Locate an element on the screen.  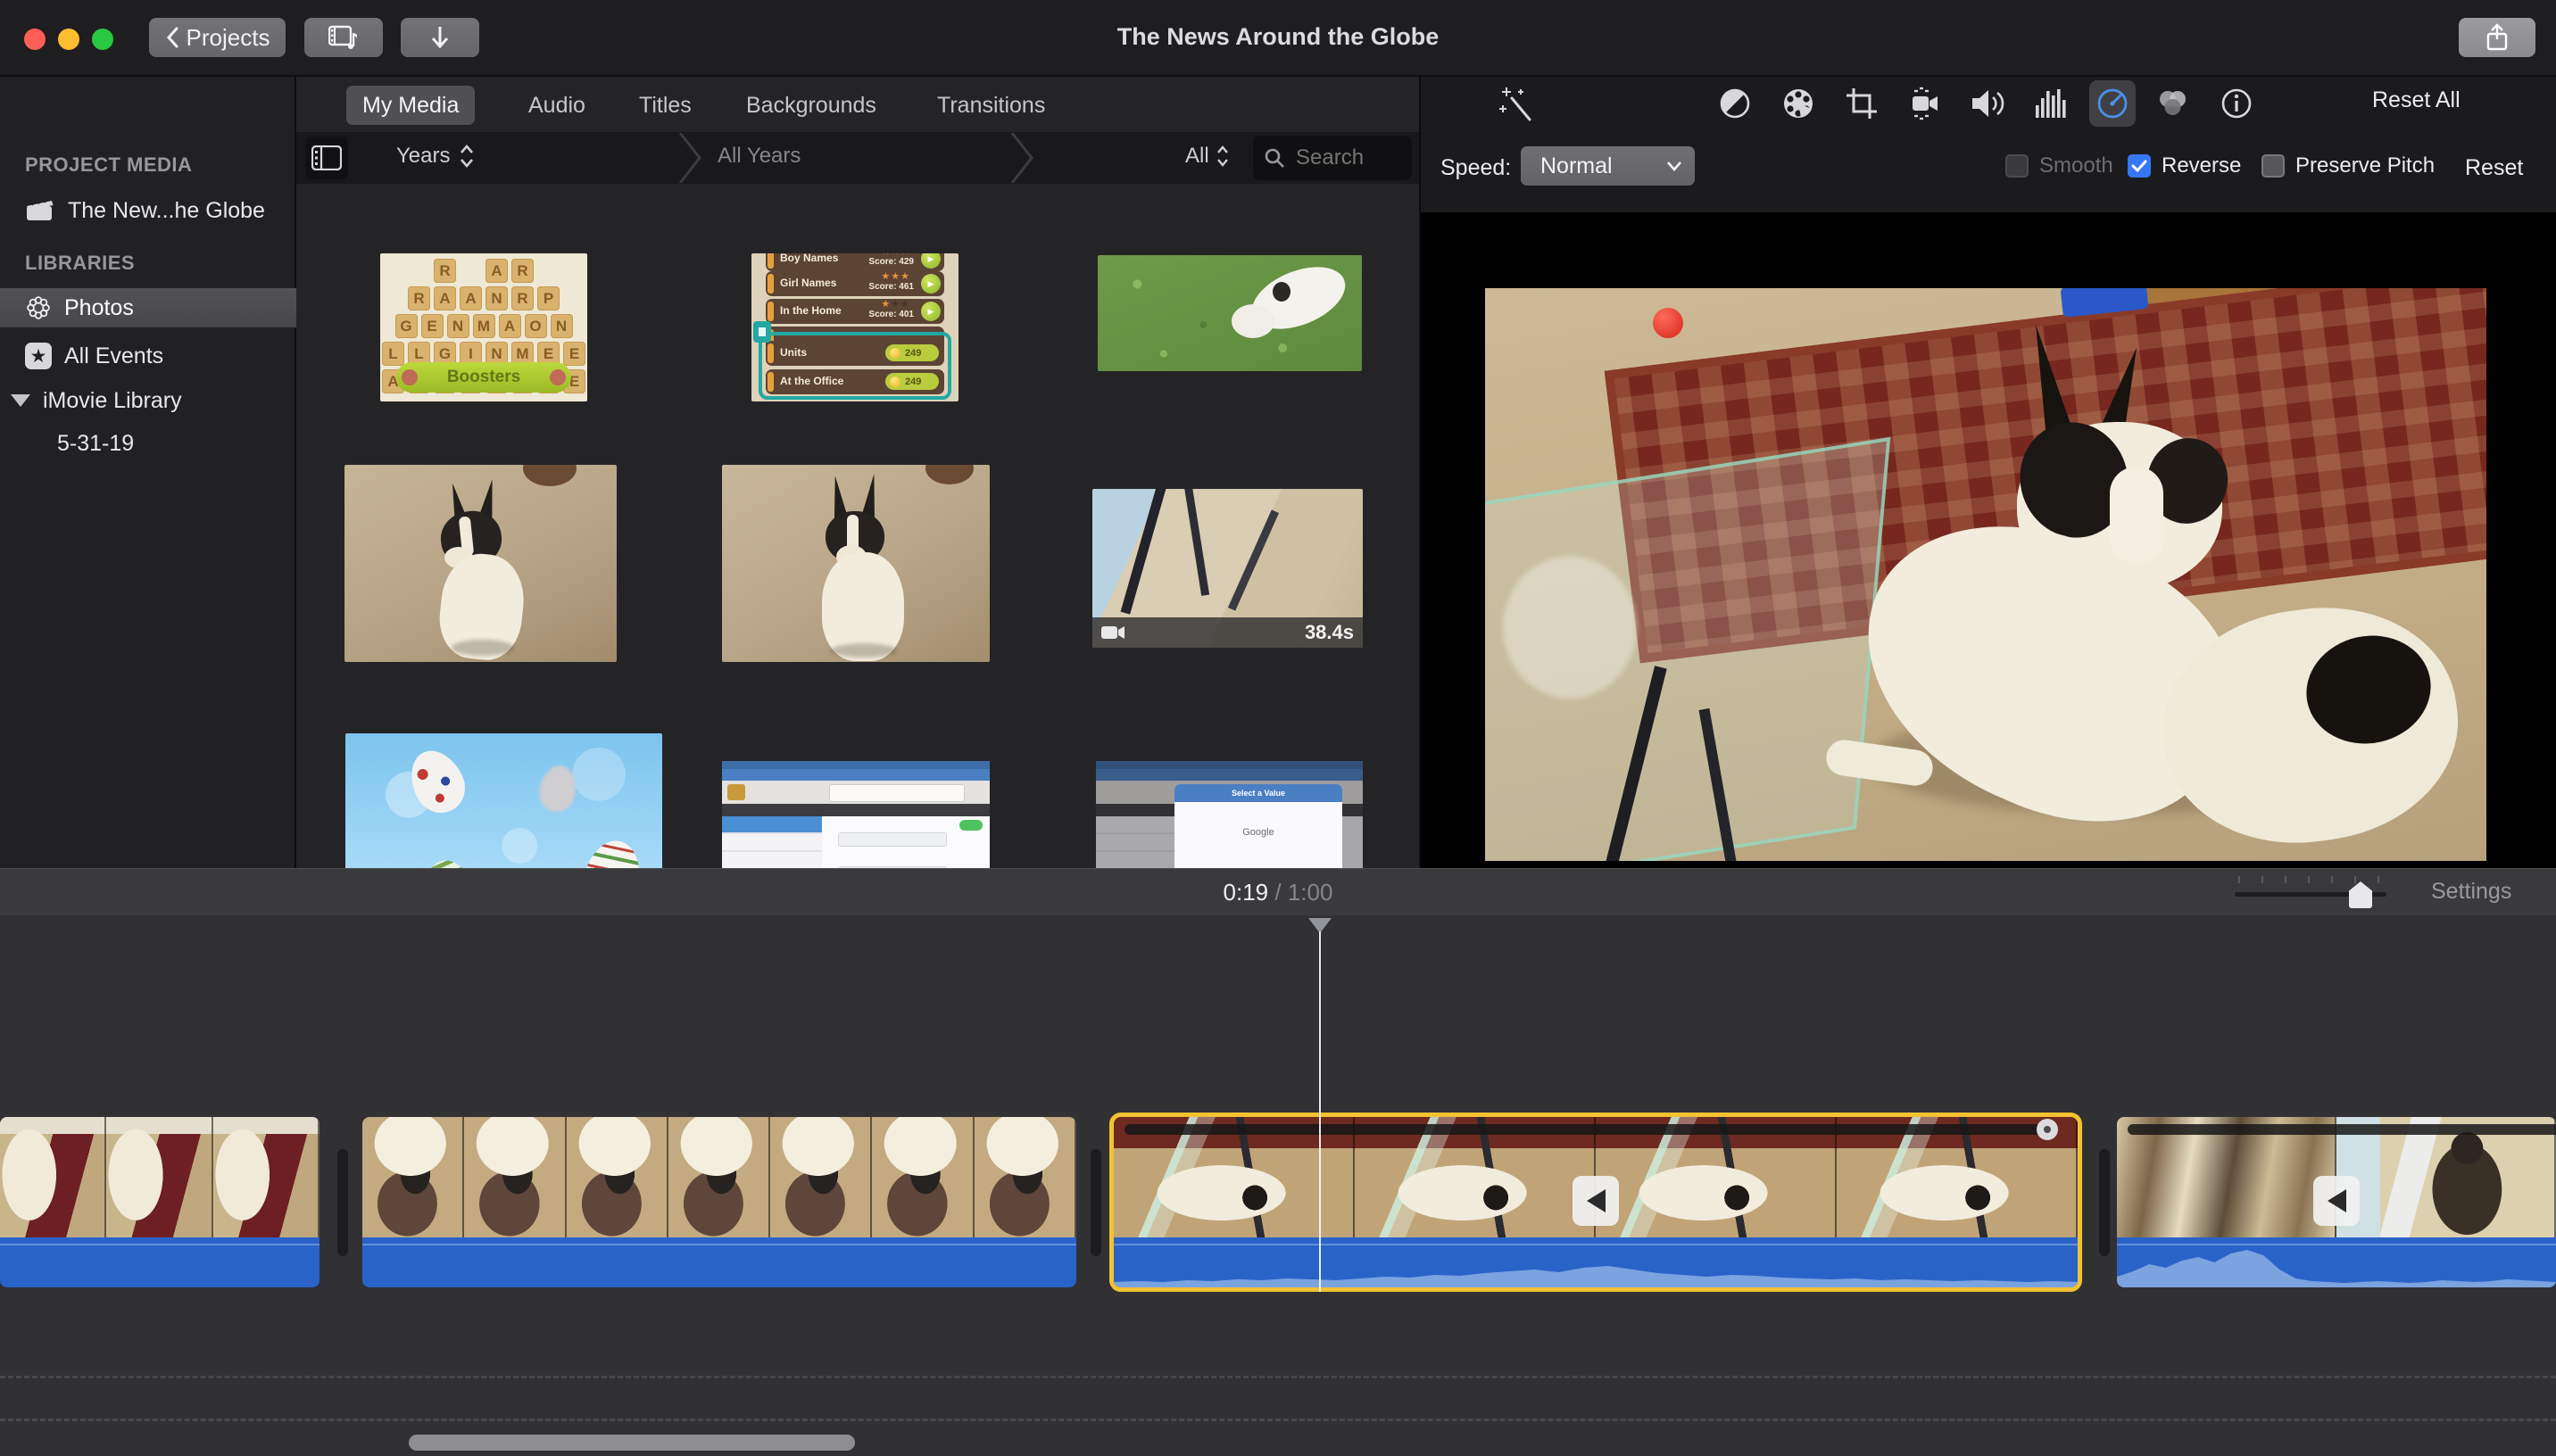
color-wheel-icon is located at coordinates (1798, 103).